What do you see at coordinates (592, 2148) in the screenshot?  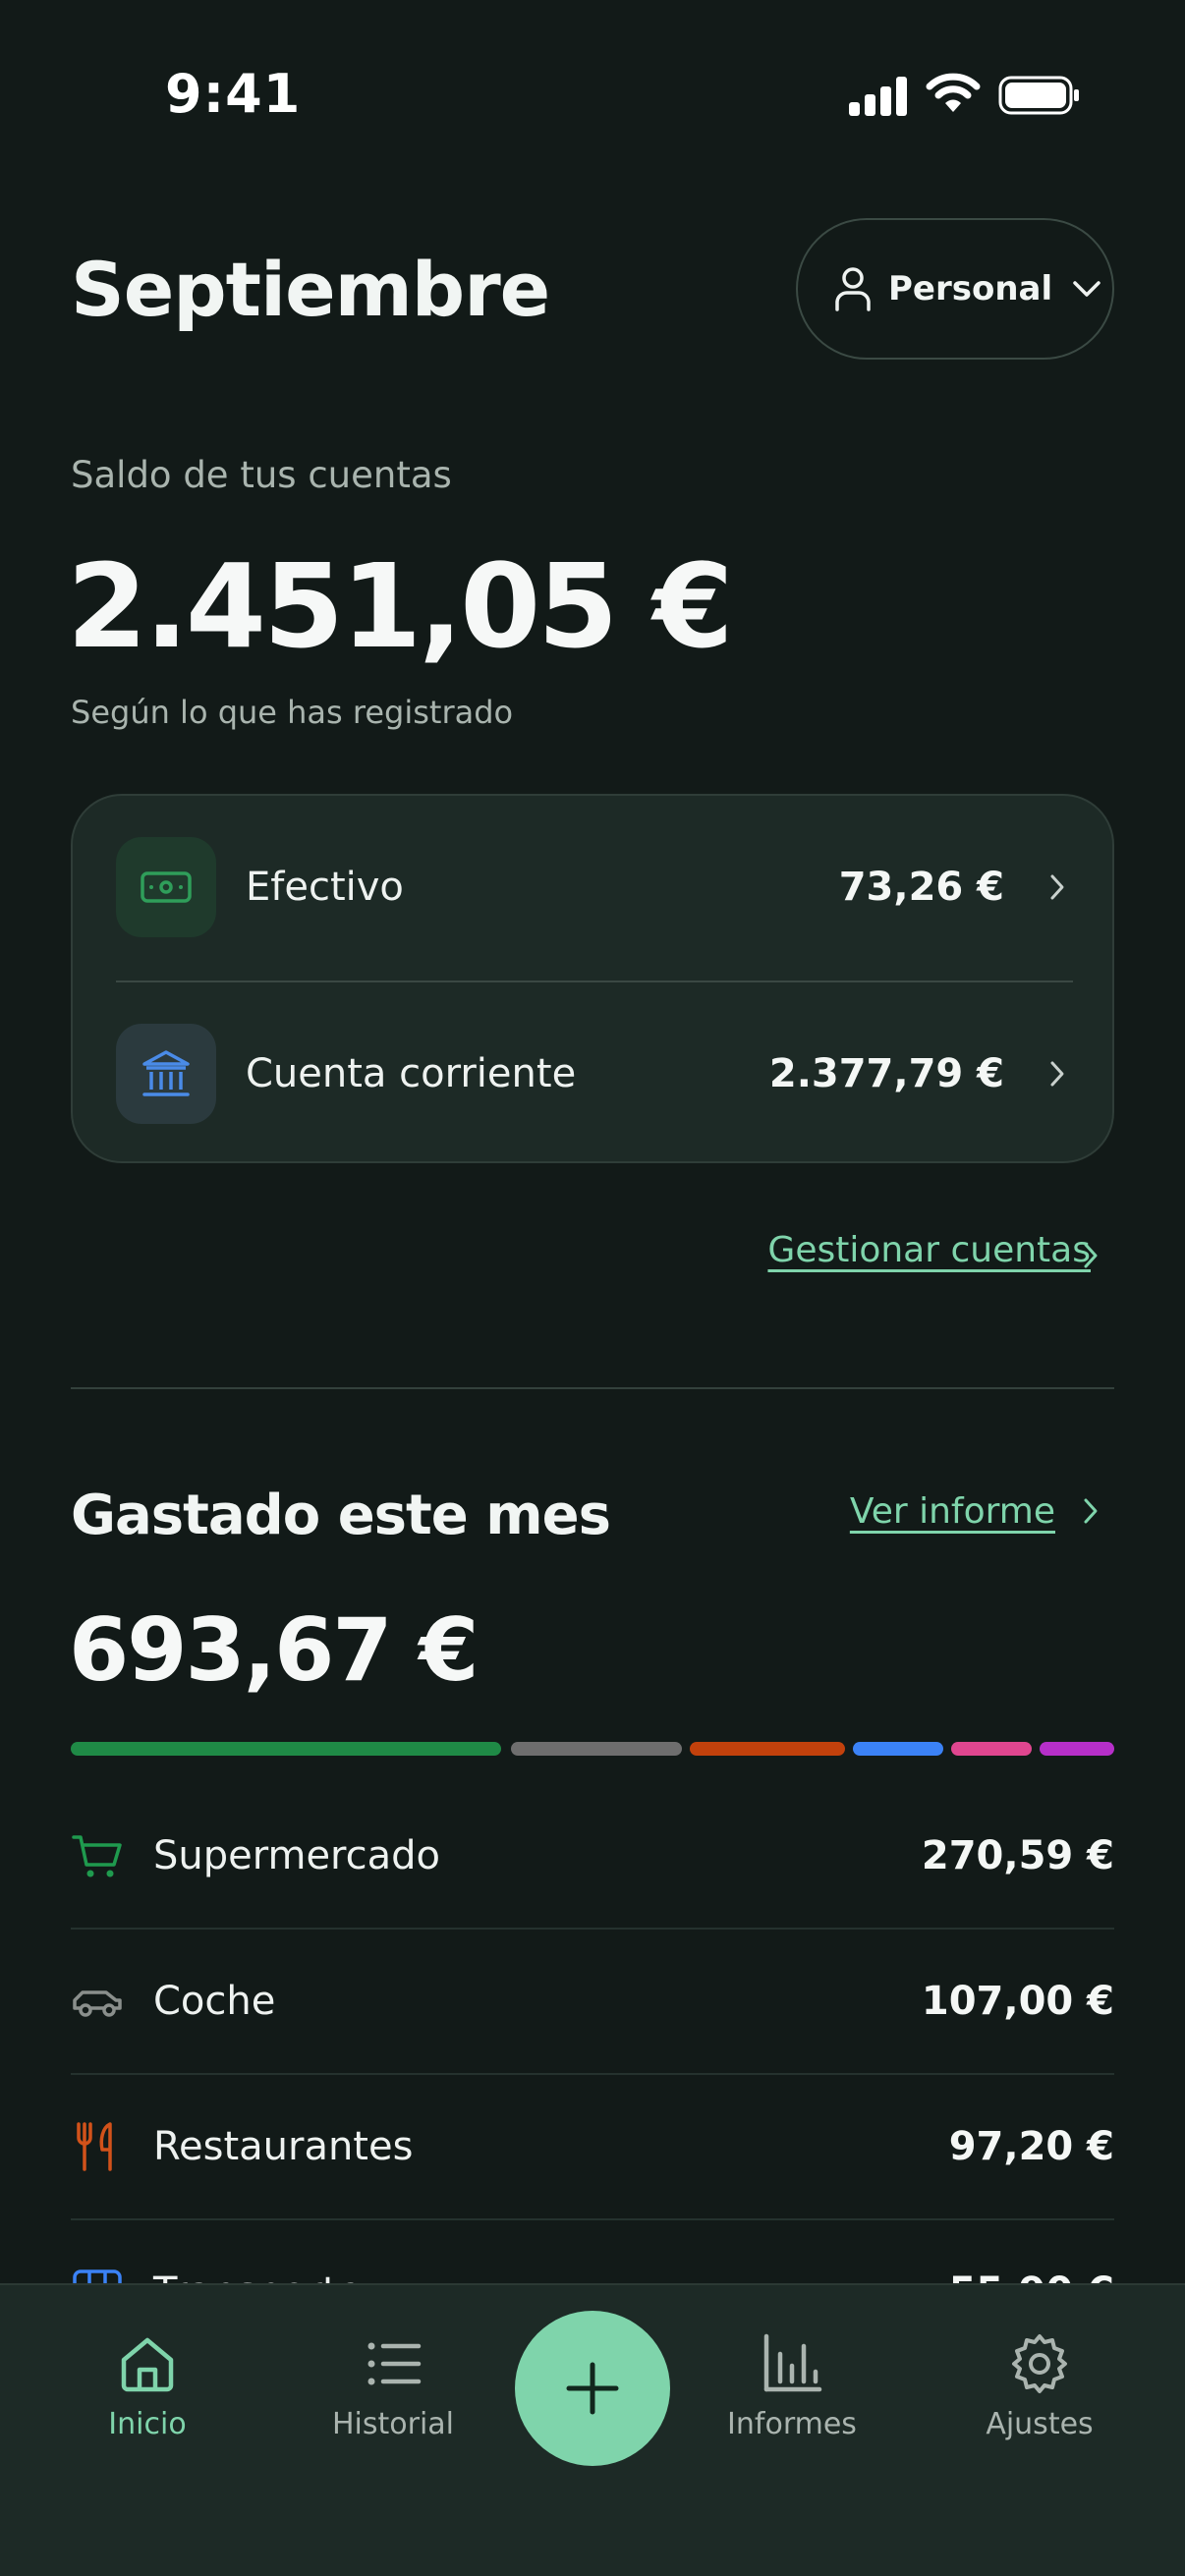 I see `category-row-restaurantes: Restaurantes 97,20 €` at bounding box center [592, 2148].